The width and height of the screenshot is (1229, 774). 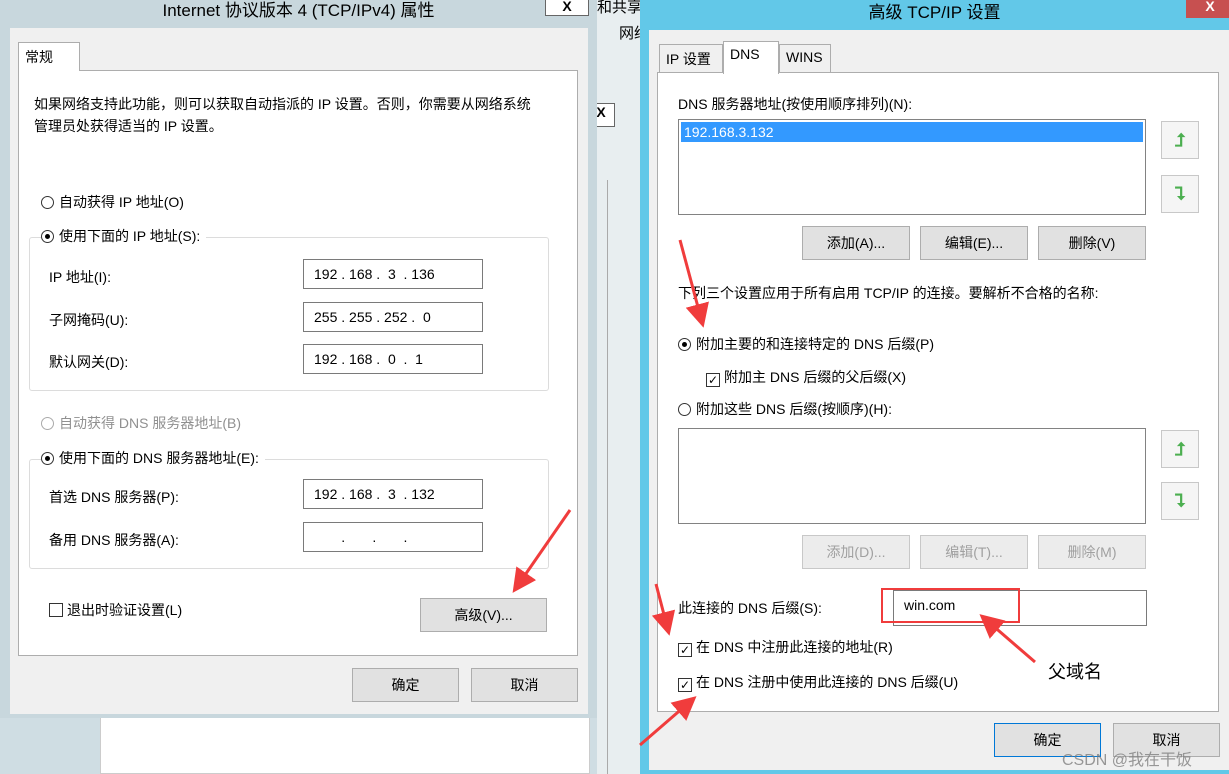 What do you see at coordinates (1127, 760) in the screenshot?
I see `watermark: CSDN @我在干饭` at bounding box center [1127, 760].